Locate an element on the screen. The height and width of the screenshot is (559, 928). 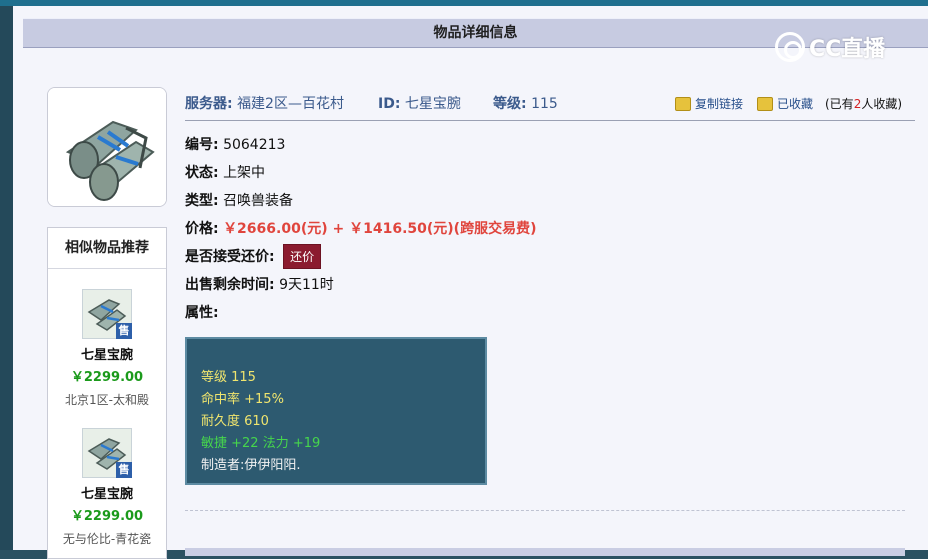
favorite-label: 已收藏 is located at coordinates (795, 104).